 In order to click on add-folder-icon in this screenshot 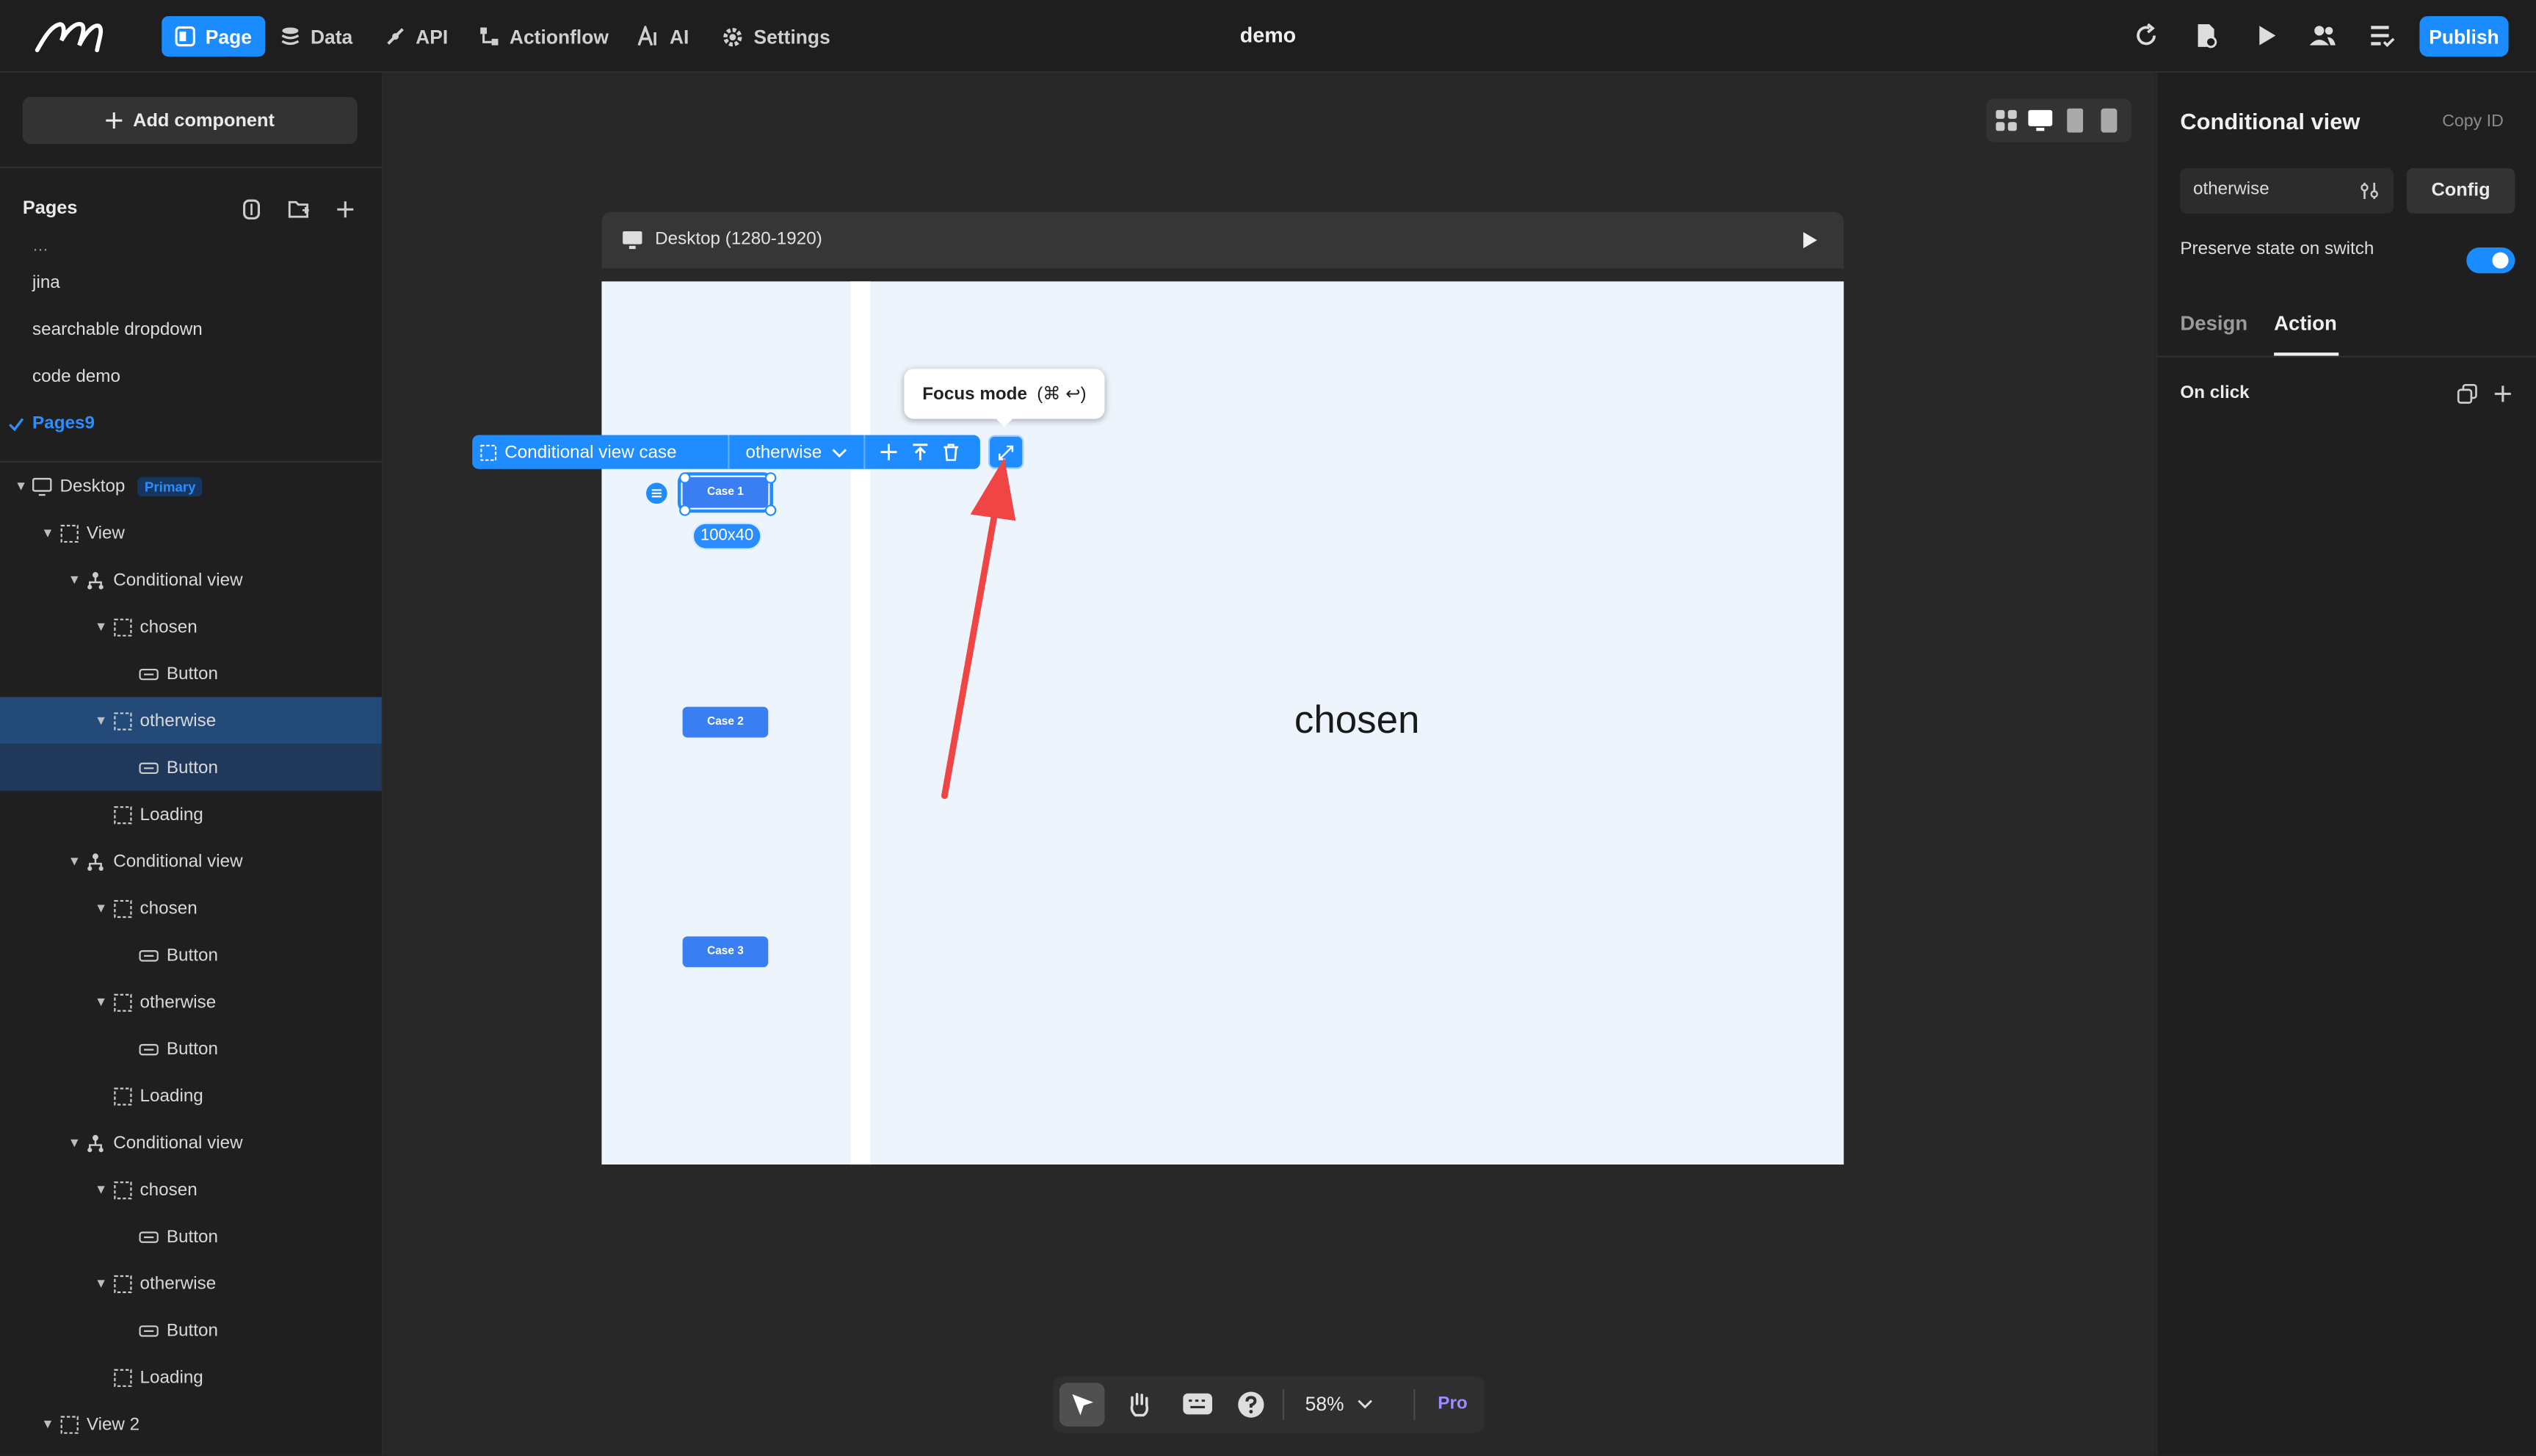, I will do `click(299, 209)`.